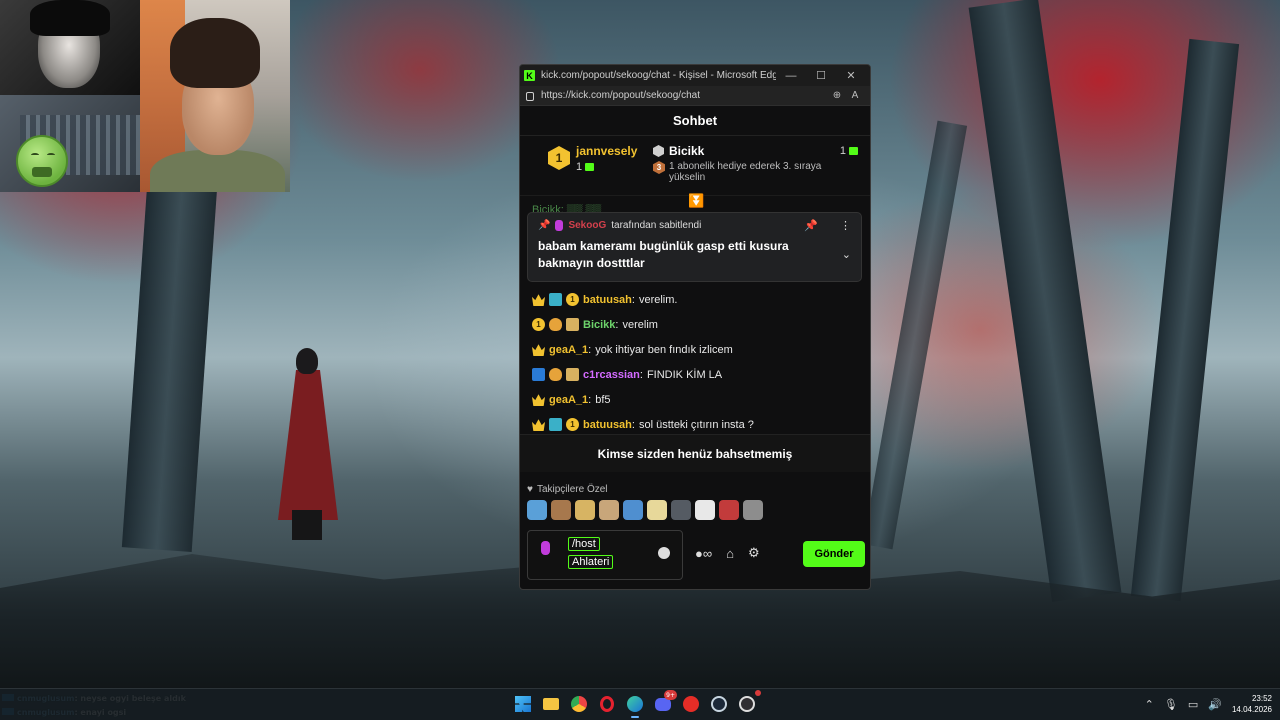 The width and height of the screenshot is (1280, 720). I want to click on emoji-picker-icon, so click(664, 553).